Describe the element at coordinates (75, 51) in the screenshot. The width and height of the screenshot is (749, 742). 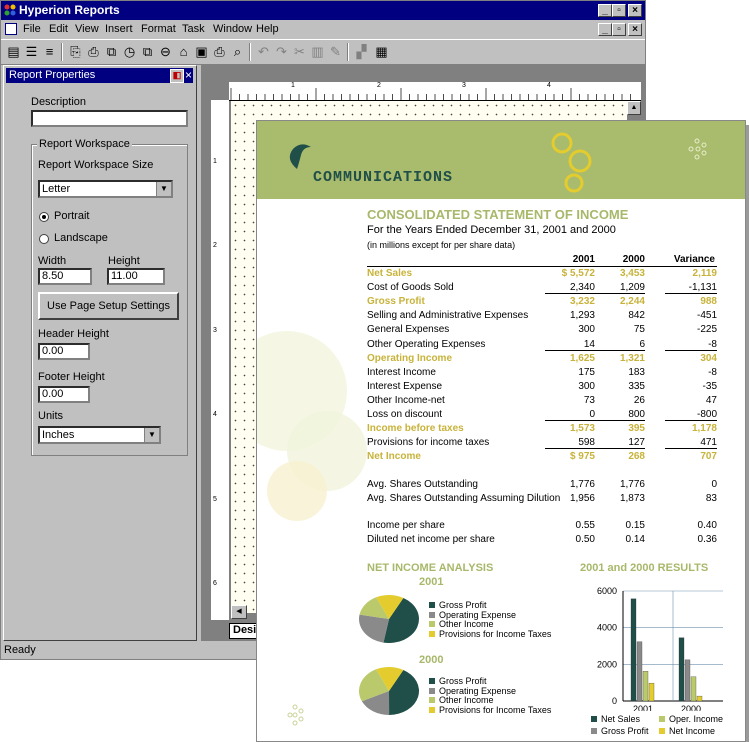
I see `new-icon: ⎘` at that location.